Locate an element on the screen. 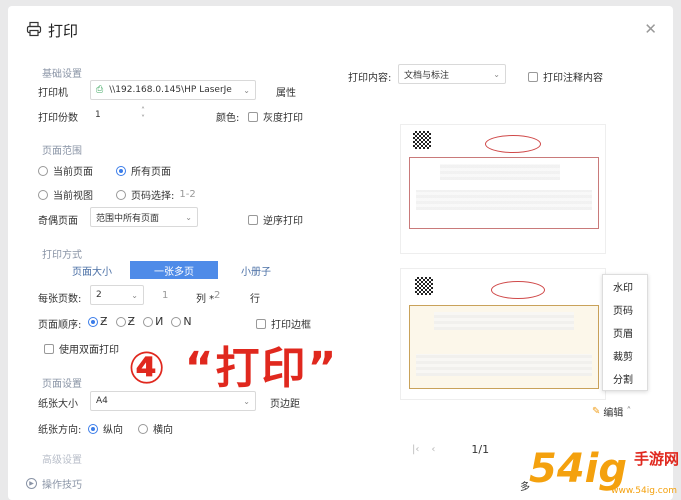 The image size is (681, 500). odd-even-select: 范围中所有页面 ⌄ is located at coordinates (144, 217).